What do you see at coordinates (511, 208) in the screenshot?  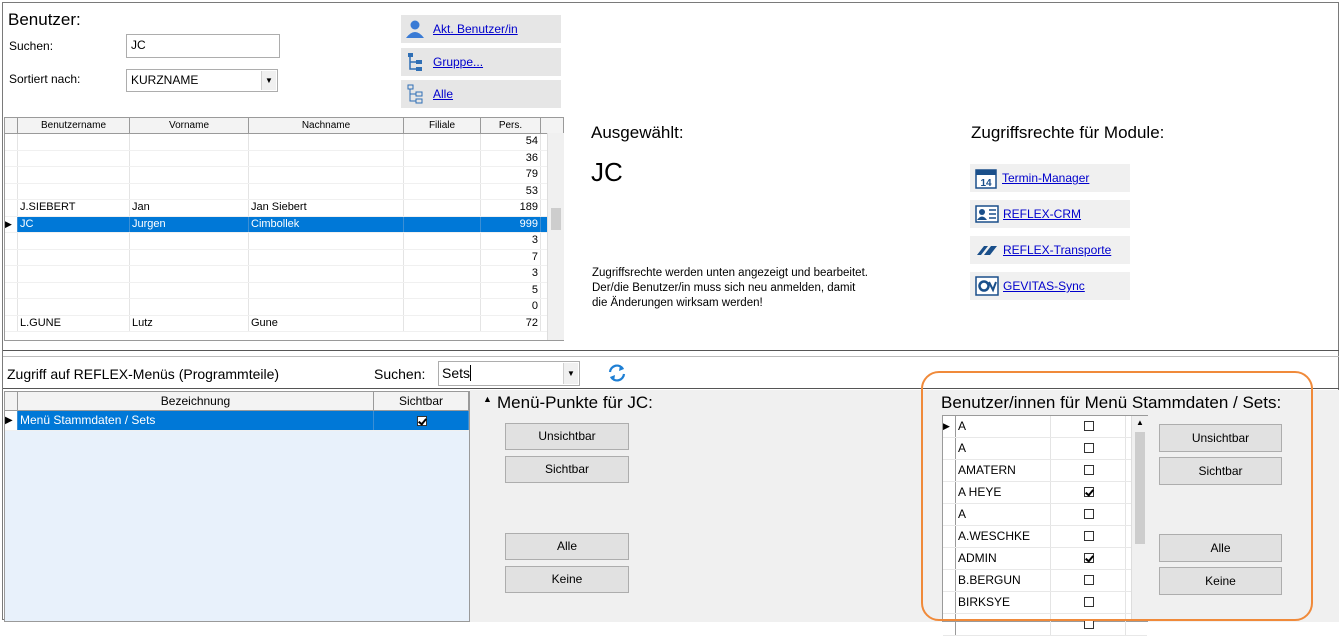 I see `cell-pers: 189` at bounding box center [511, 208].